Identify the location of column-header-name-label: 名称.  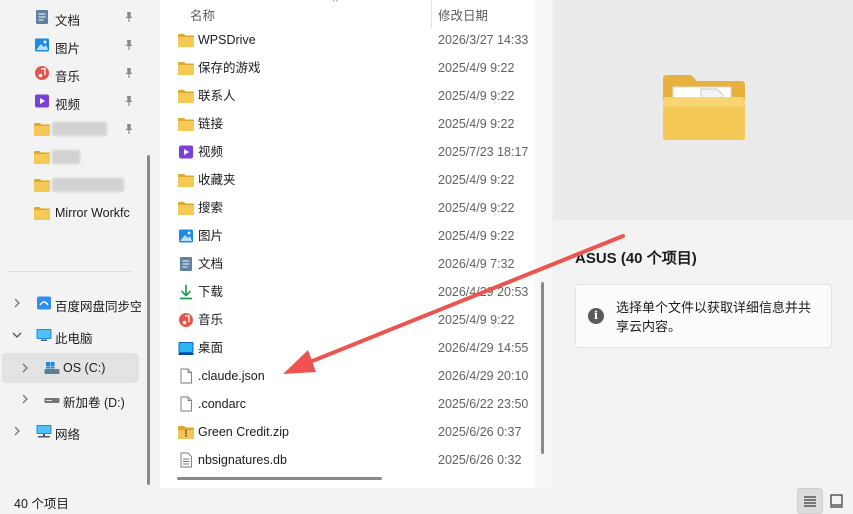
(203, 15).